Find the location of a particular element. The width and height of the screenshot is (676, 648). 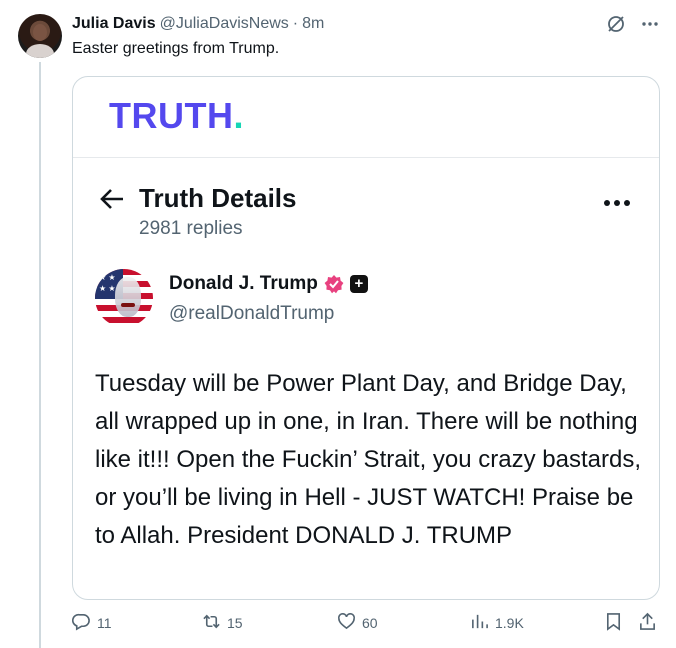

thread-line is located at coordinates (40, 355).